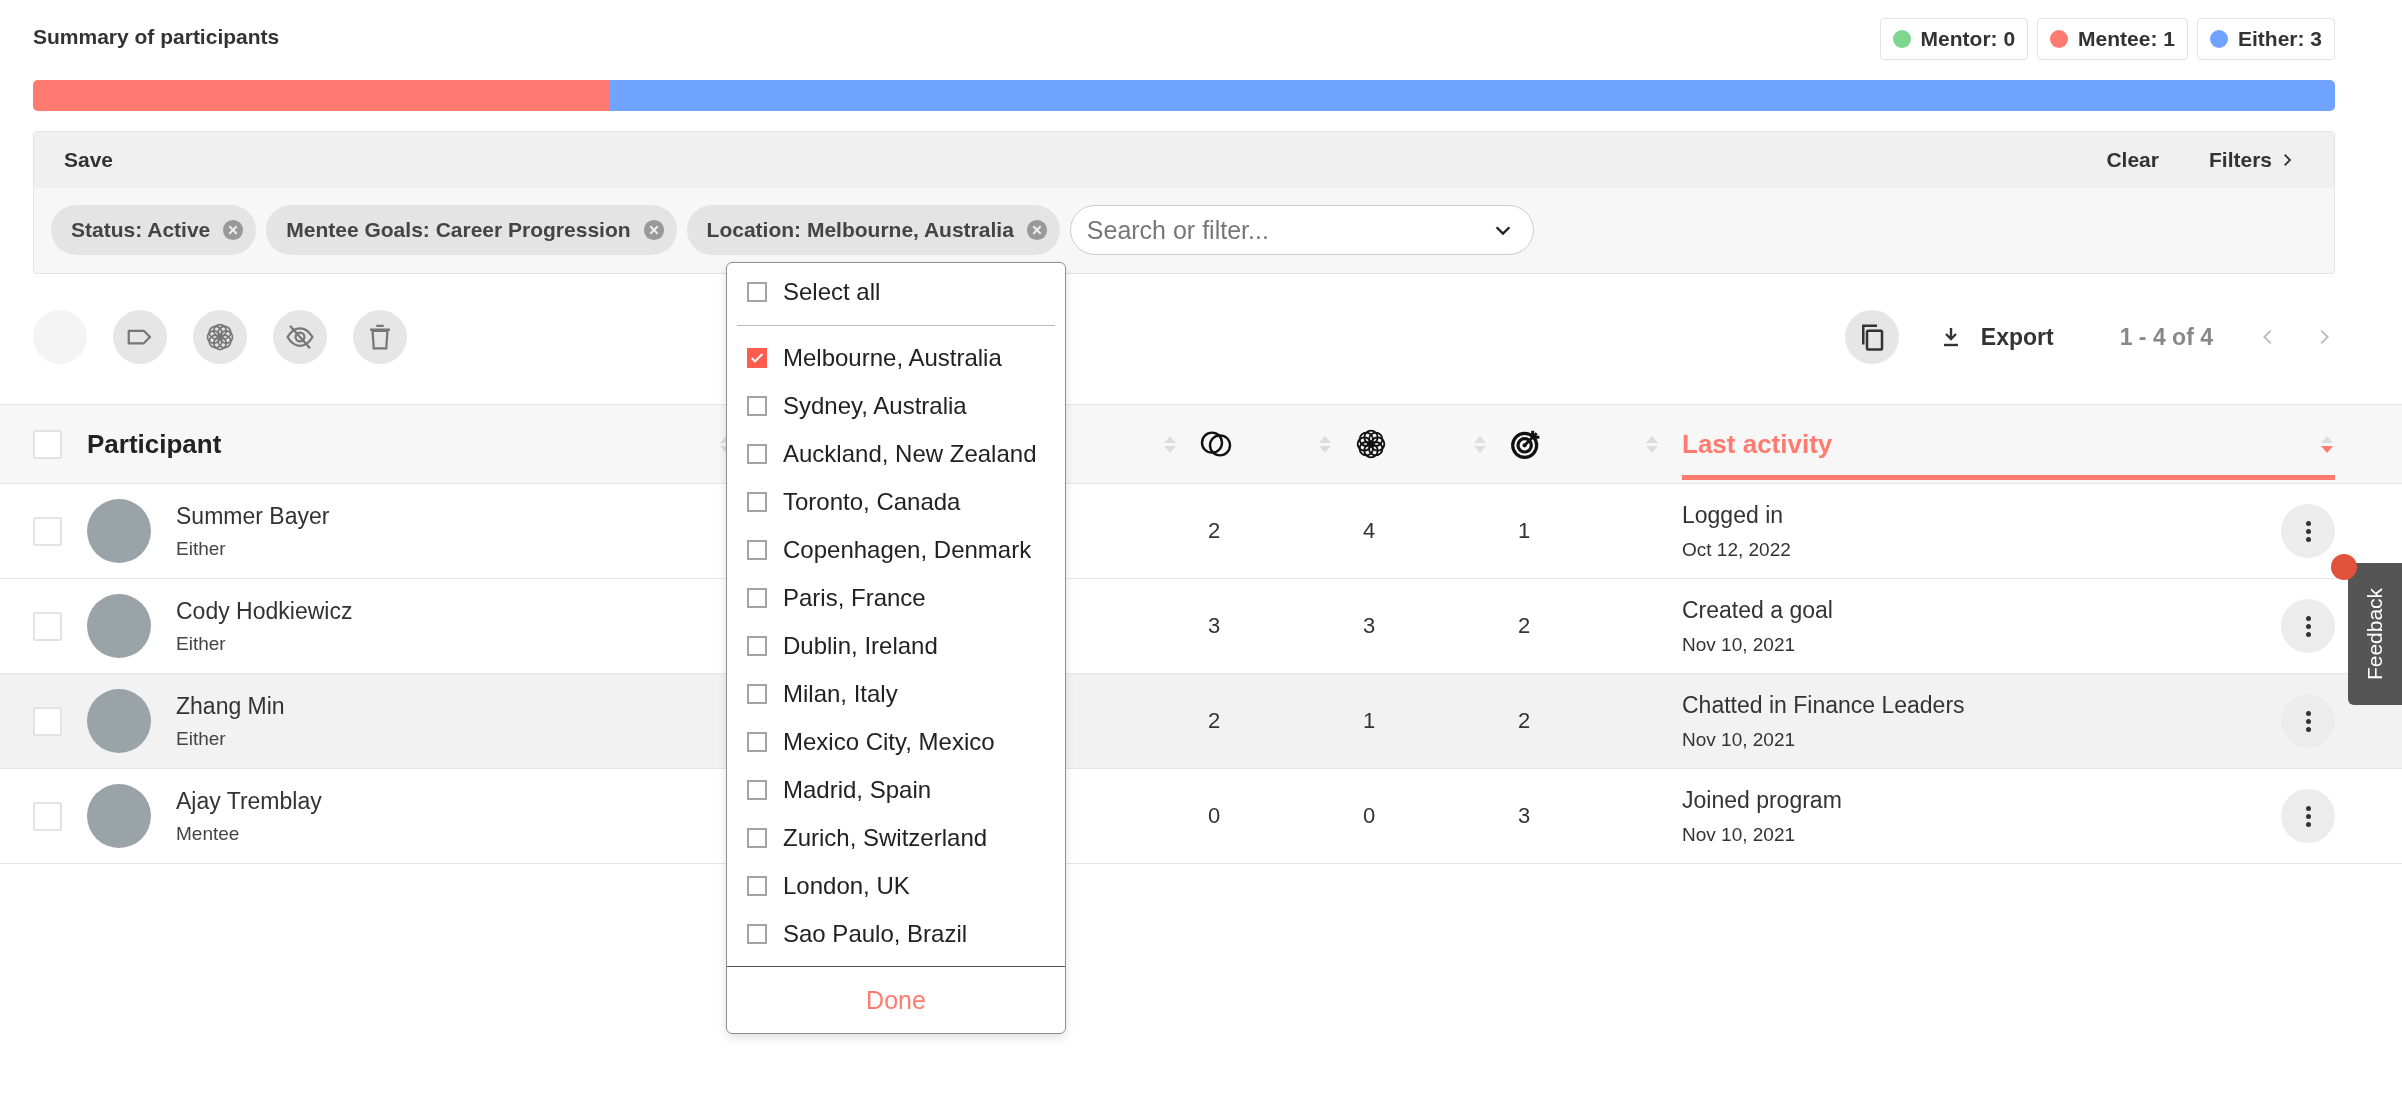 Image resolution: width=2402 pixels, height=1114 pixels. I want to click on target-icon, so click(1526, 444).